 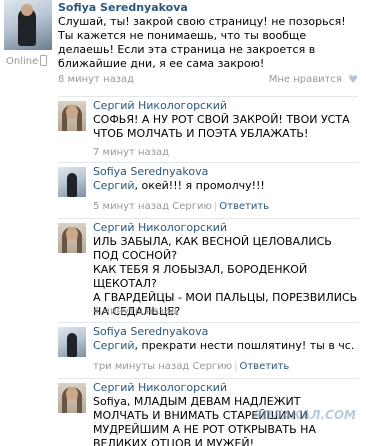 What do you see at coordinates (162, 366) in the screenshot?
I see `comment-timestamp: три минуты назад Сергию` at bounding box center [162, 366].